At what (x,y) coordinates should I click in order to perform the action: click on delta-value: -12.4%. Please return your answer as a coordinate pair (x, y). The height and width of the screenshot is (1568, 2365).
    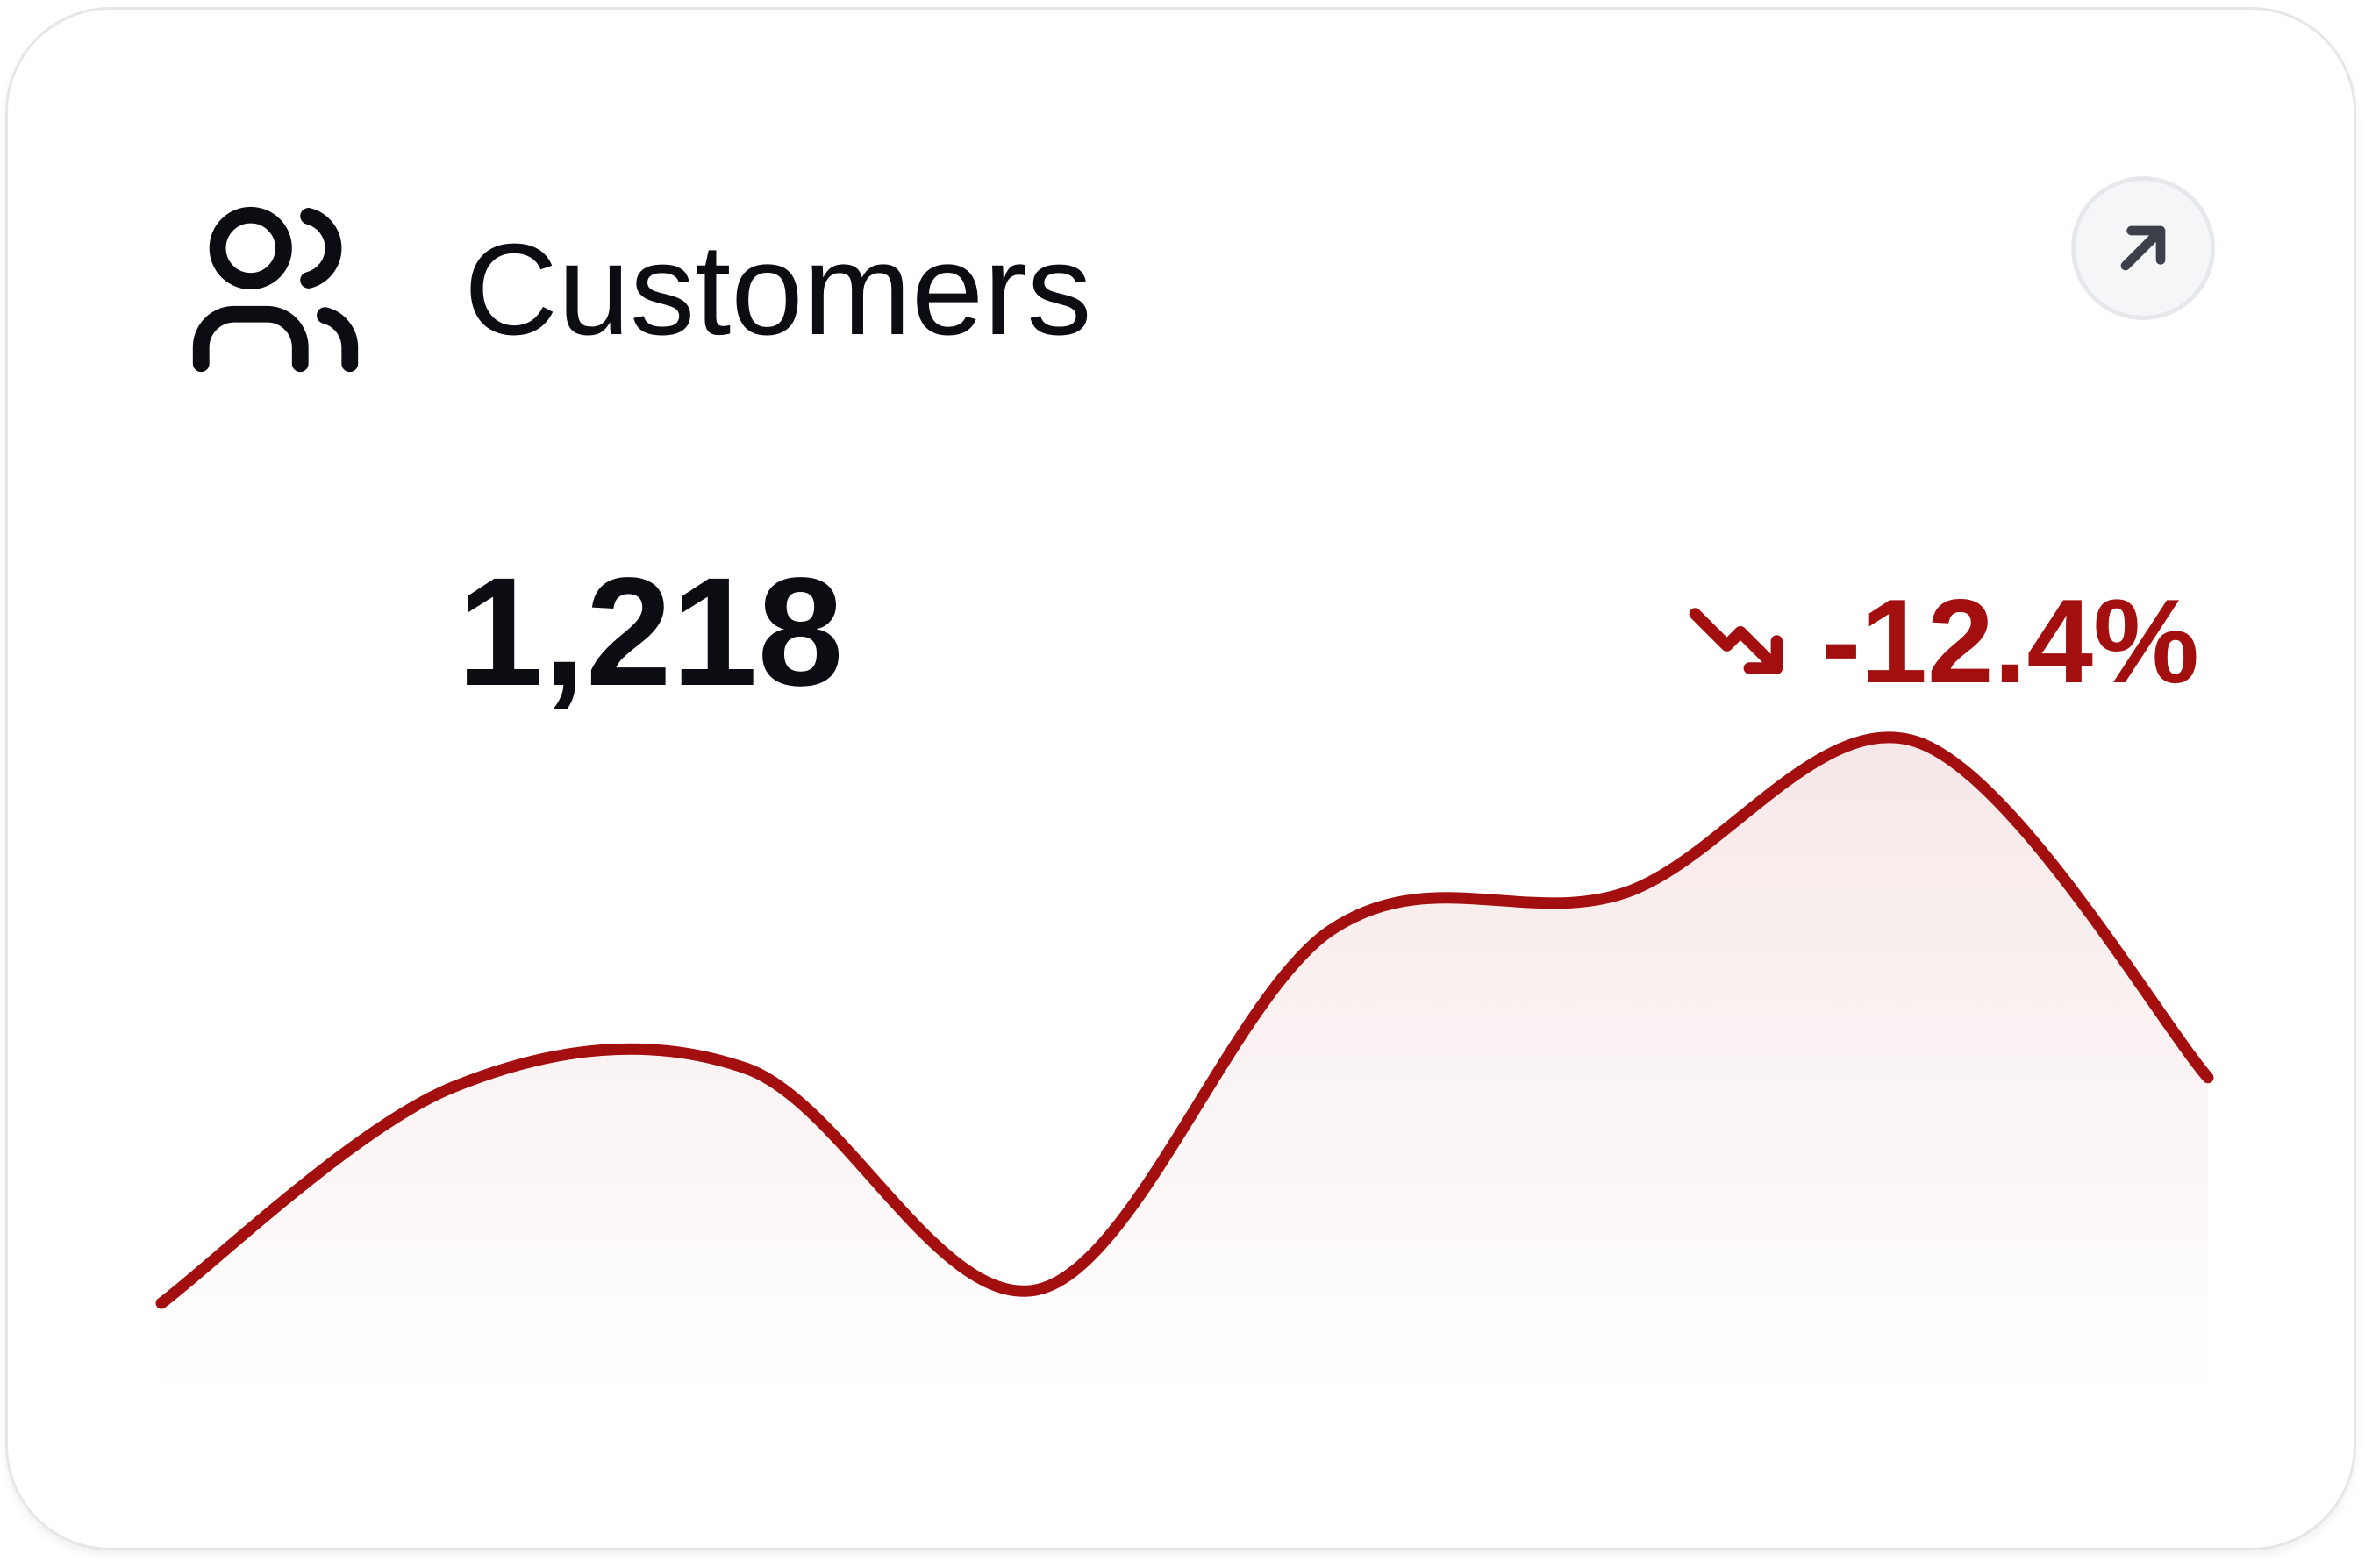
    Looking at the image, I should click on (2010, 641).